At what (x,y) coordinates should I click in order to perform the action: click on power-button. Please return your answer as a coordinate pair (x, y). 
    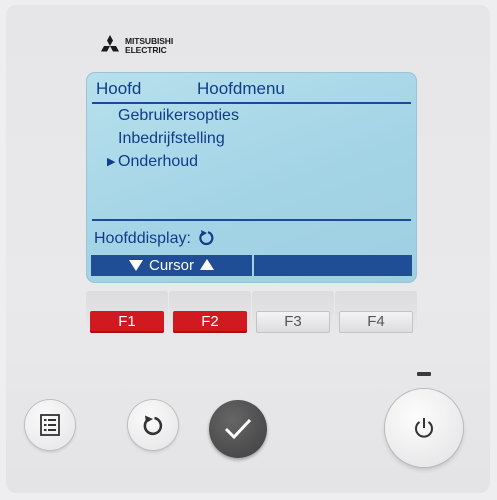
    Looking at the image, I should click on (424, 428).